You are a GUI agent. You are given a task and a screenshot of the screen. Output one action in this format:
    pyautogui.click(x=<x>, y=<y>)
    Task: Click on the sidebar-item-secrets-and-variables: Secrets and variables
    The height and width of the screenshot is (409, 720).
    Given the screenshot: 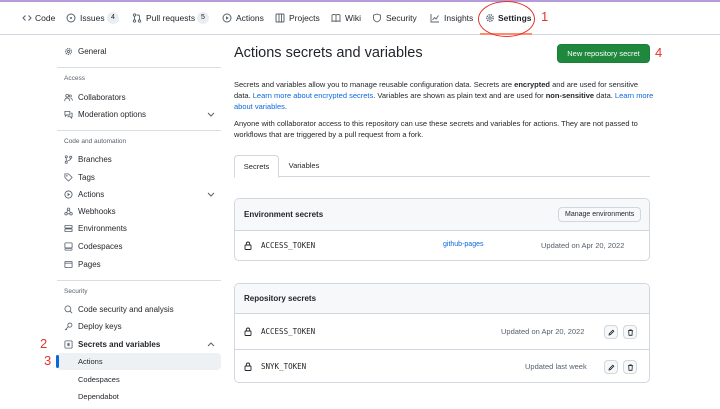 What is the action you would take?
    pyautogui.click(x=139, y=344)
    